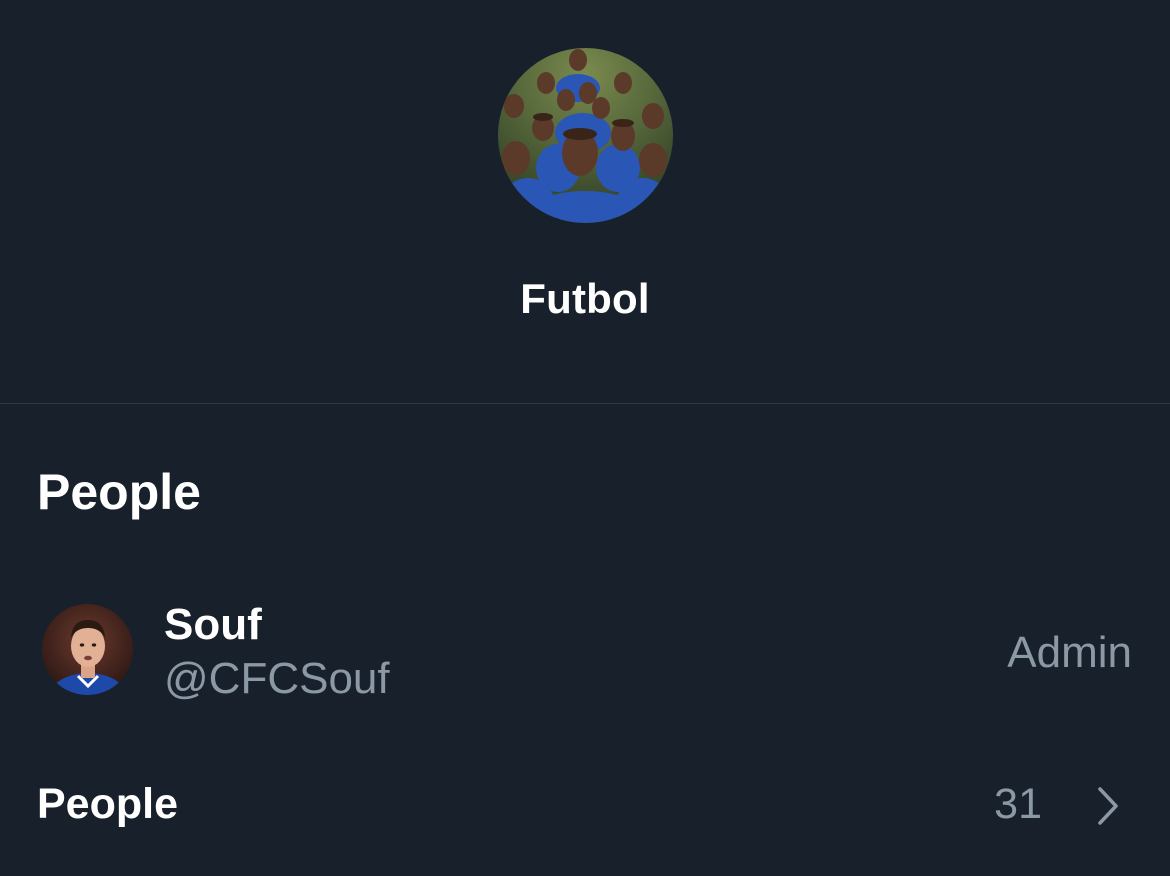  I want to click on people-list-link: People 31, so click(585, 805).